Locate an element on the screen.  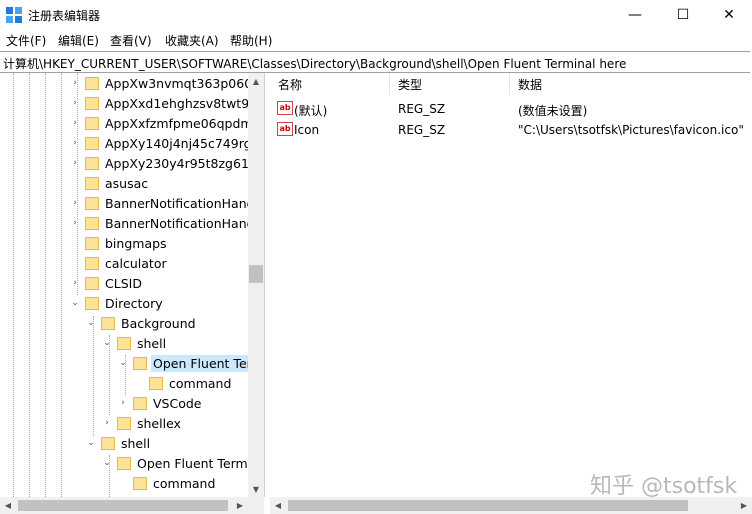
tree-item-vscode: VSCode is located at coordinates (168, 403).